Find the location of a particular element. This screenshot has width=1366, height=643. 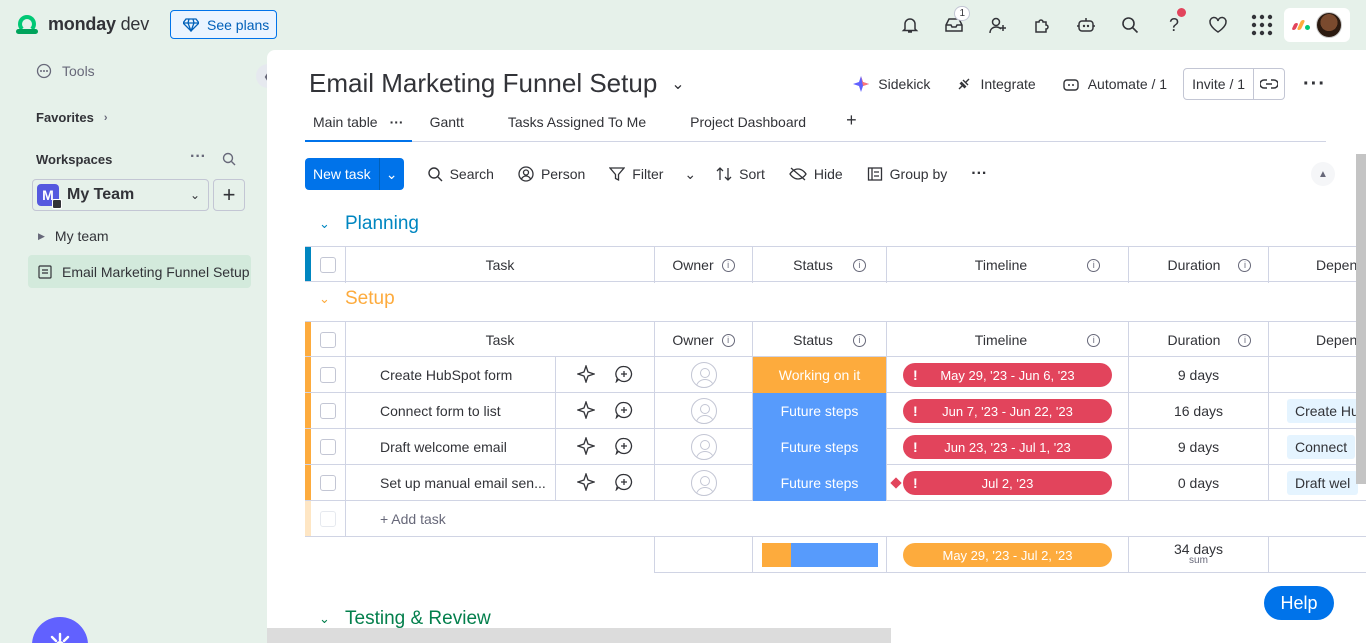

timeline-cell: ! Jun 23, '23 - Jul 1, '23 is located at coordinates (1007, 447).